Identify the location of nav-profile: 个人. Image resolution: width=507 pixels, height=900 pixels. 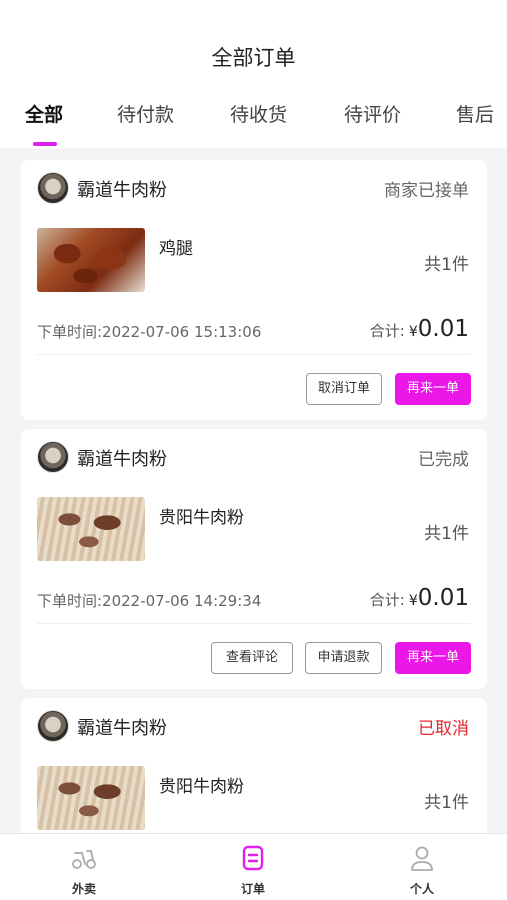
(422, 870).